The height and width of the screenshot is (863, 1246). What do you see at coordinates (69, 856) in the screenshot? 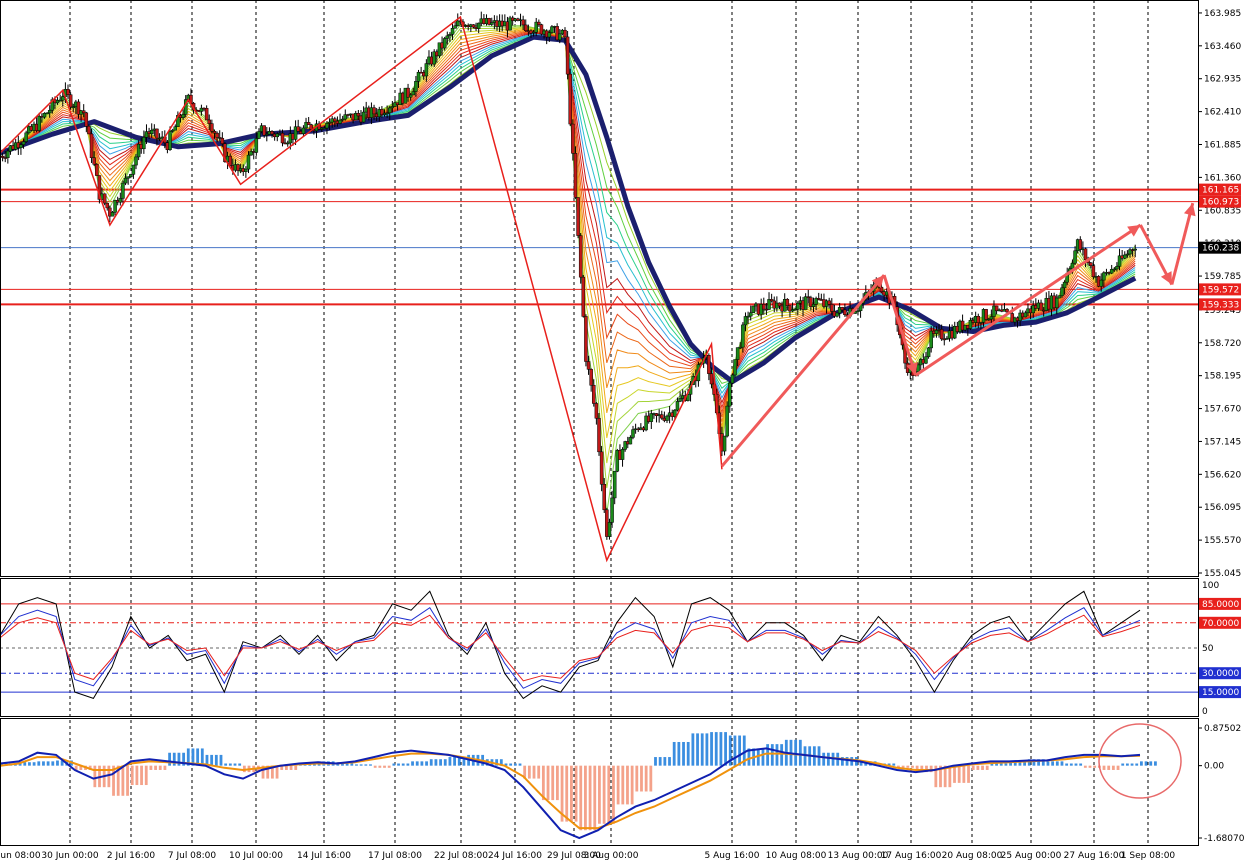
I see `time-tick-label: 30 Jun 00:00` at bounding box center [69, 856].